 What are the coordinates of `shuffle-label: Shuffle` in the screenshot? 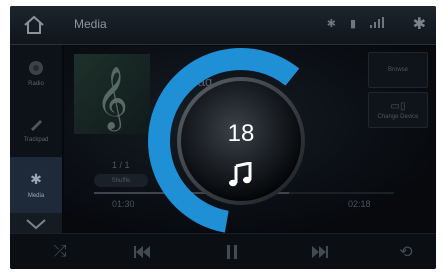 It's located at (121, 180).